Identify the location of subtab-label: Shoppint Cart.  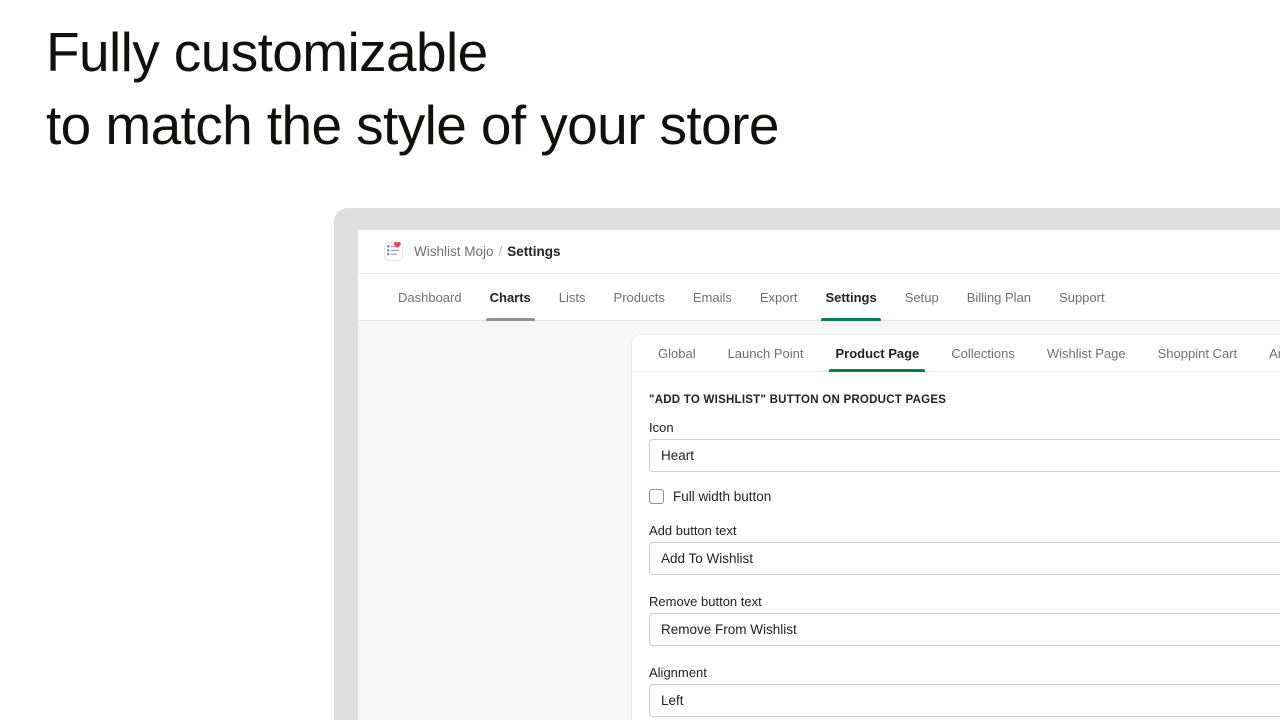
(1197, 353).